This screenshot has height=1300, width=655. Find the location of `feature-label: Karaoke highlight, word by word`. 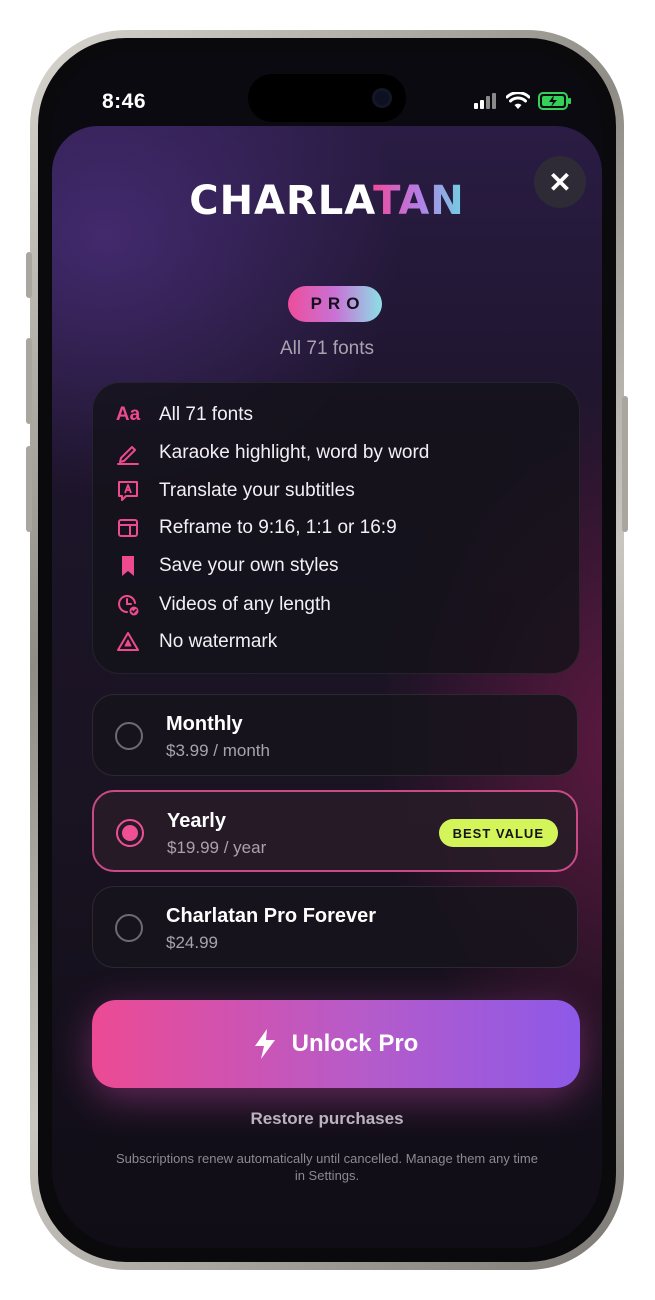

feature-label: Karaoke highlight, word by word is located at coordinates (294, 452).